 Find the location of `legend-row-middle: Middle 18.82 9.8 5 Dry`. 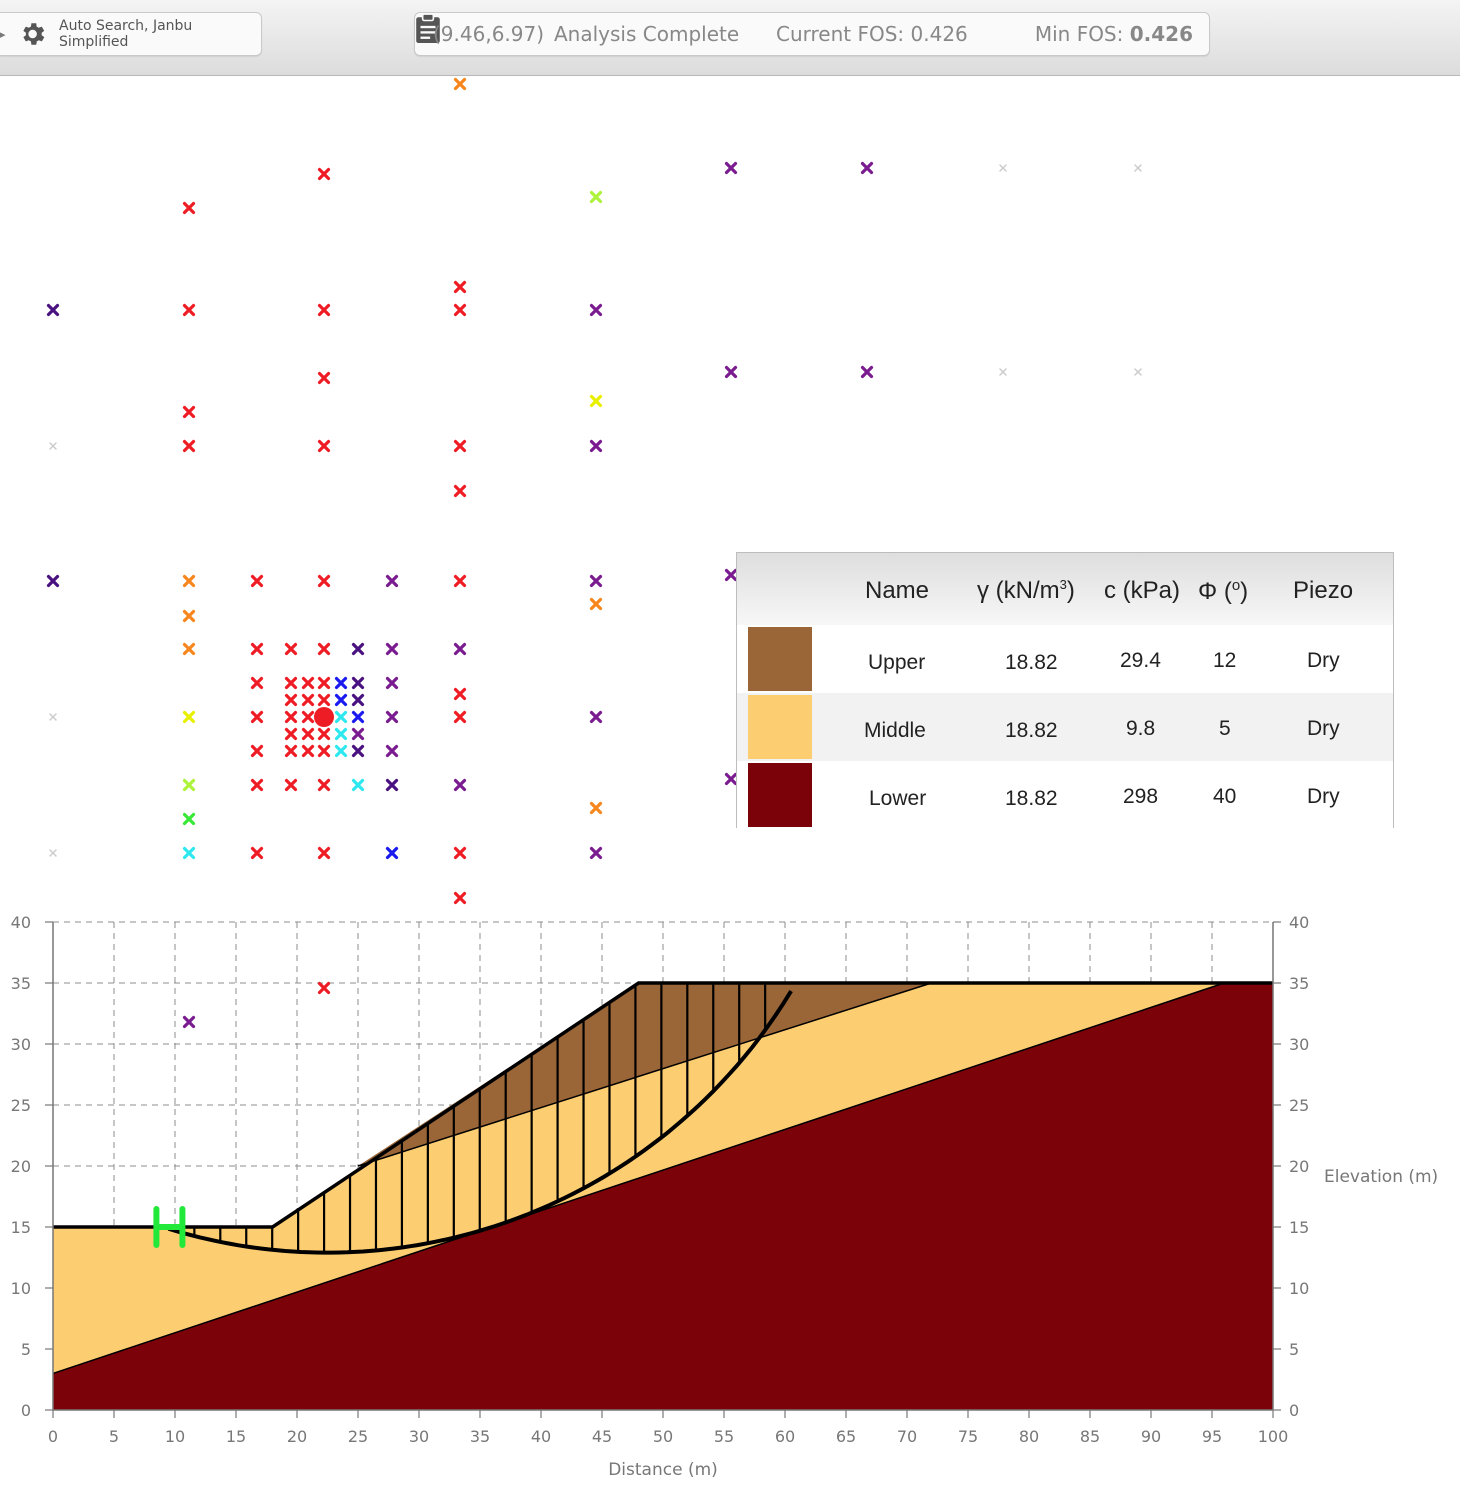

legend-row-middle: Middle 18.82 9.8 5 Dry is located at coordinates (1065, 727).